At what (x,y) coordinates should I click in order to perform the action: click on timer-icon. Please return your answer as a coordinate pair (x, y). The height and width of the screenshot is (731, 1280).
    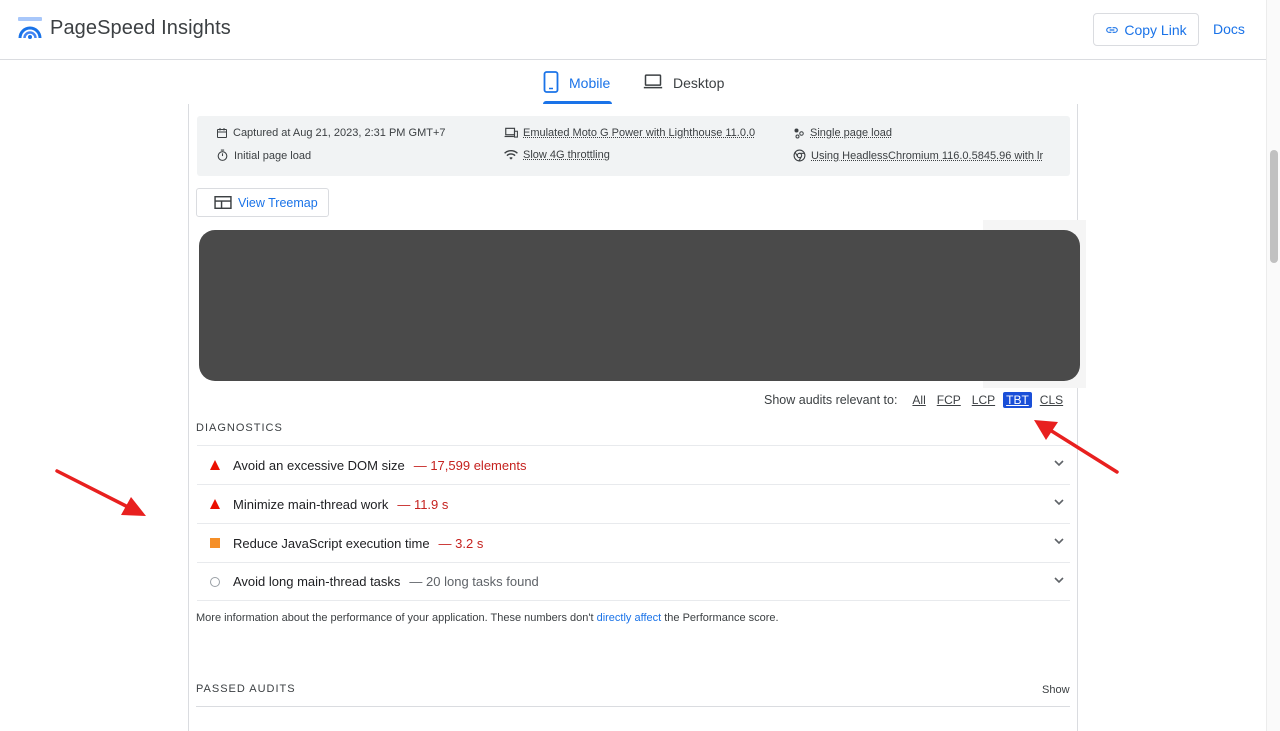
    Looking at the image, I should click on (222, 155).